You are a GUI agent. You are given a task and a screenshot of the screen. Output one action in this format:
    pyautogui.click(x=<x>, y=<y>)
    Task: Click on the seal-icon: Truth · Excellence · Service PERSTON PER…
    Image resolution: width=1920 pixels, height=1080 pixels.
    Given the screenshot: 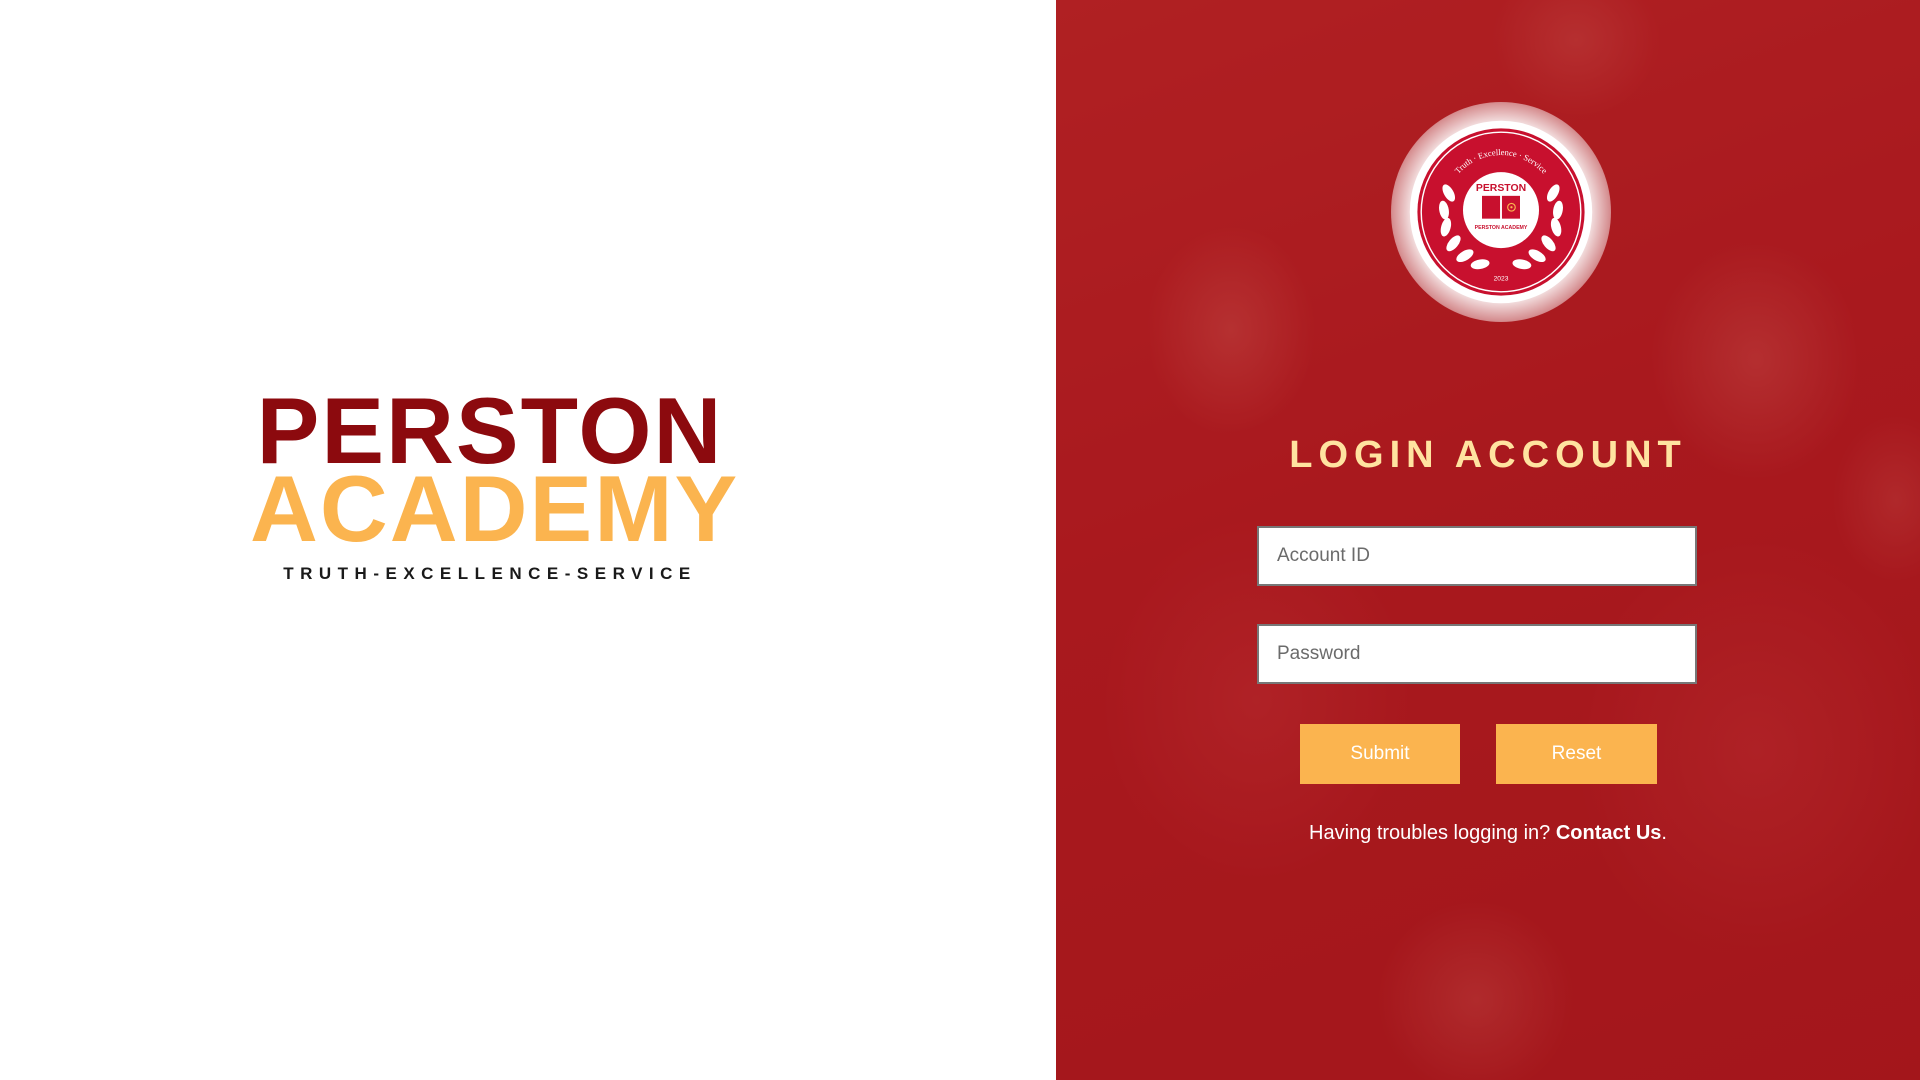 What is the action you would take?
    pyautogui.click(x=1501, y=212)
    